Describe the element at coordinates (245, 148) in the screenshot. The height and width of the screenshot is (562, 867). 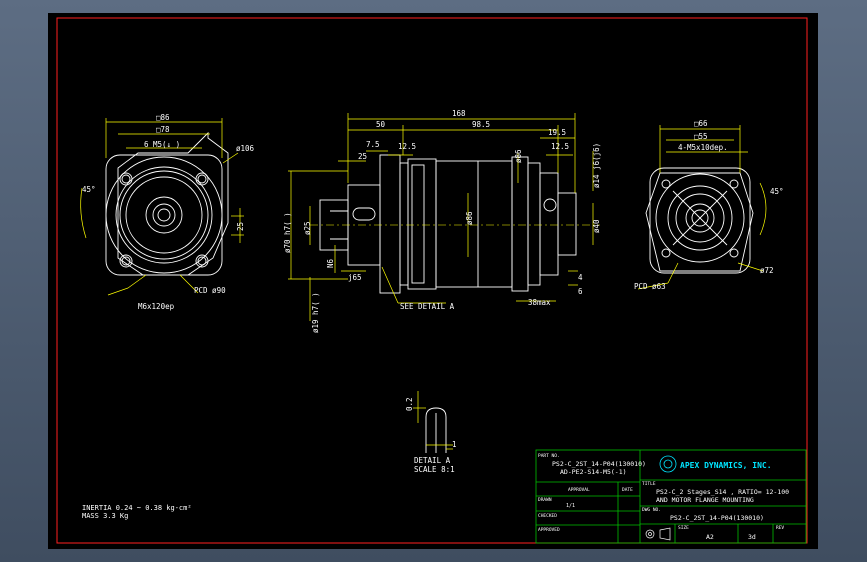
I see `dim-o106: ø106` at that location.